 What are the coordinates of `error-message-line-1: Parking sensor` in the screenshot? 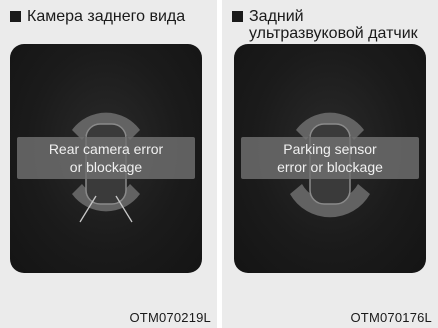 It's located at (330, 149).